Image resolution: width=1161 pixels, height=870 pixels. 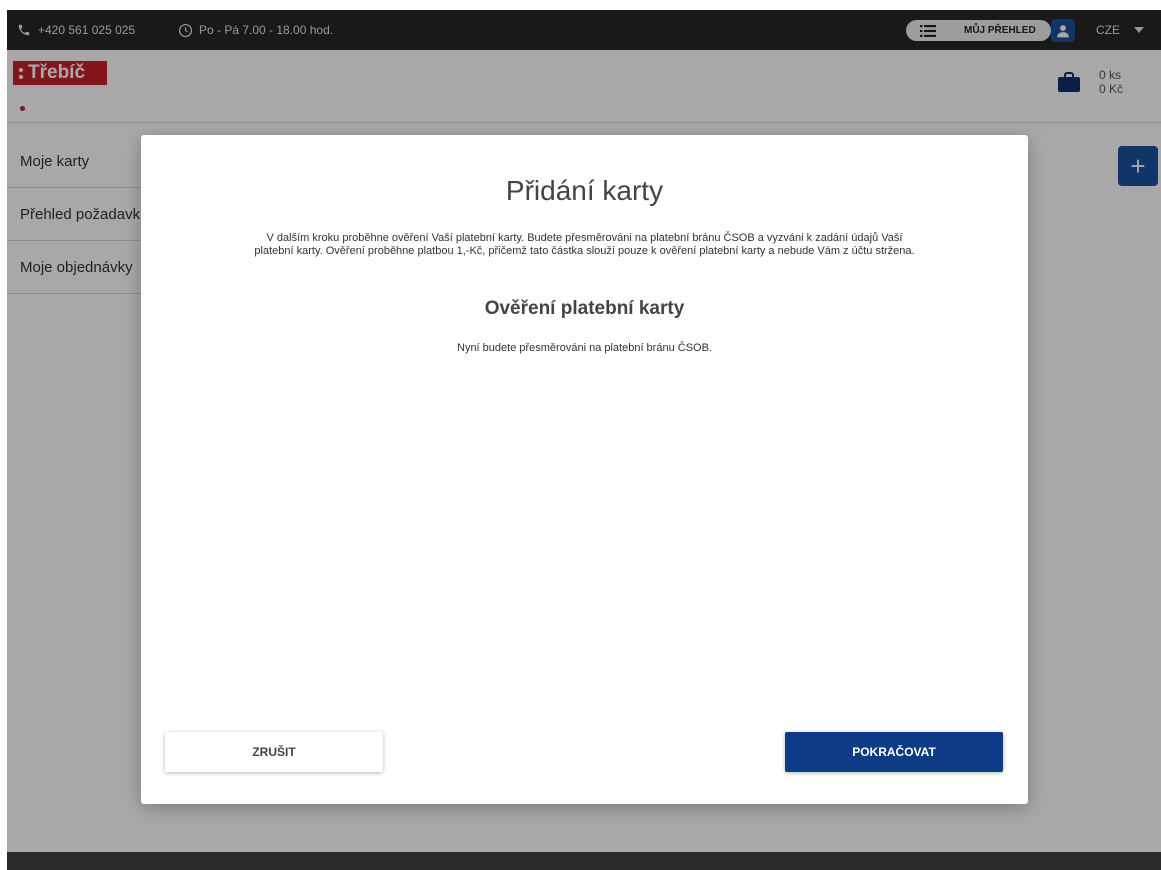 What do you see at coordinates (584, 190) in the screenshot?
I see `dialog-title: Přidání karty` at bounding box center [584, 190].